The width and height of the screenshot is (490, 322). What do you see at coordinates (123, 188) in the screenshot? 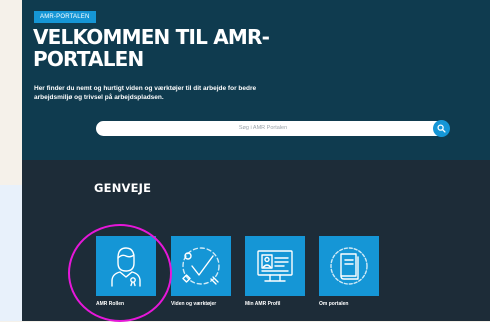
I see `shortcuts-title: GENVEJE` at bounding box center [123, 188].